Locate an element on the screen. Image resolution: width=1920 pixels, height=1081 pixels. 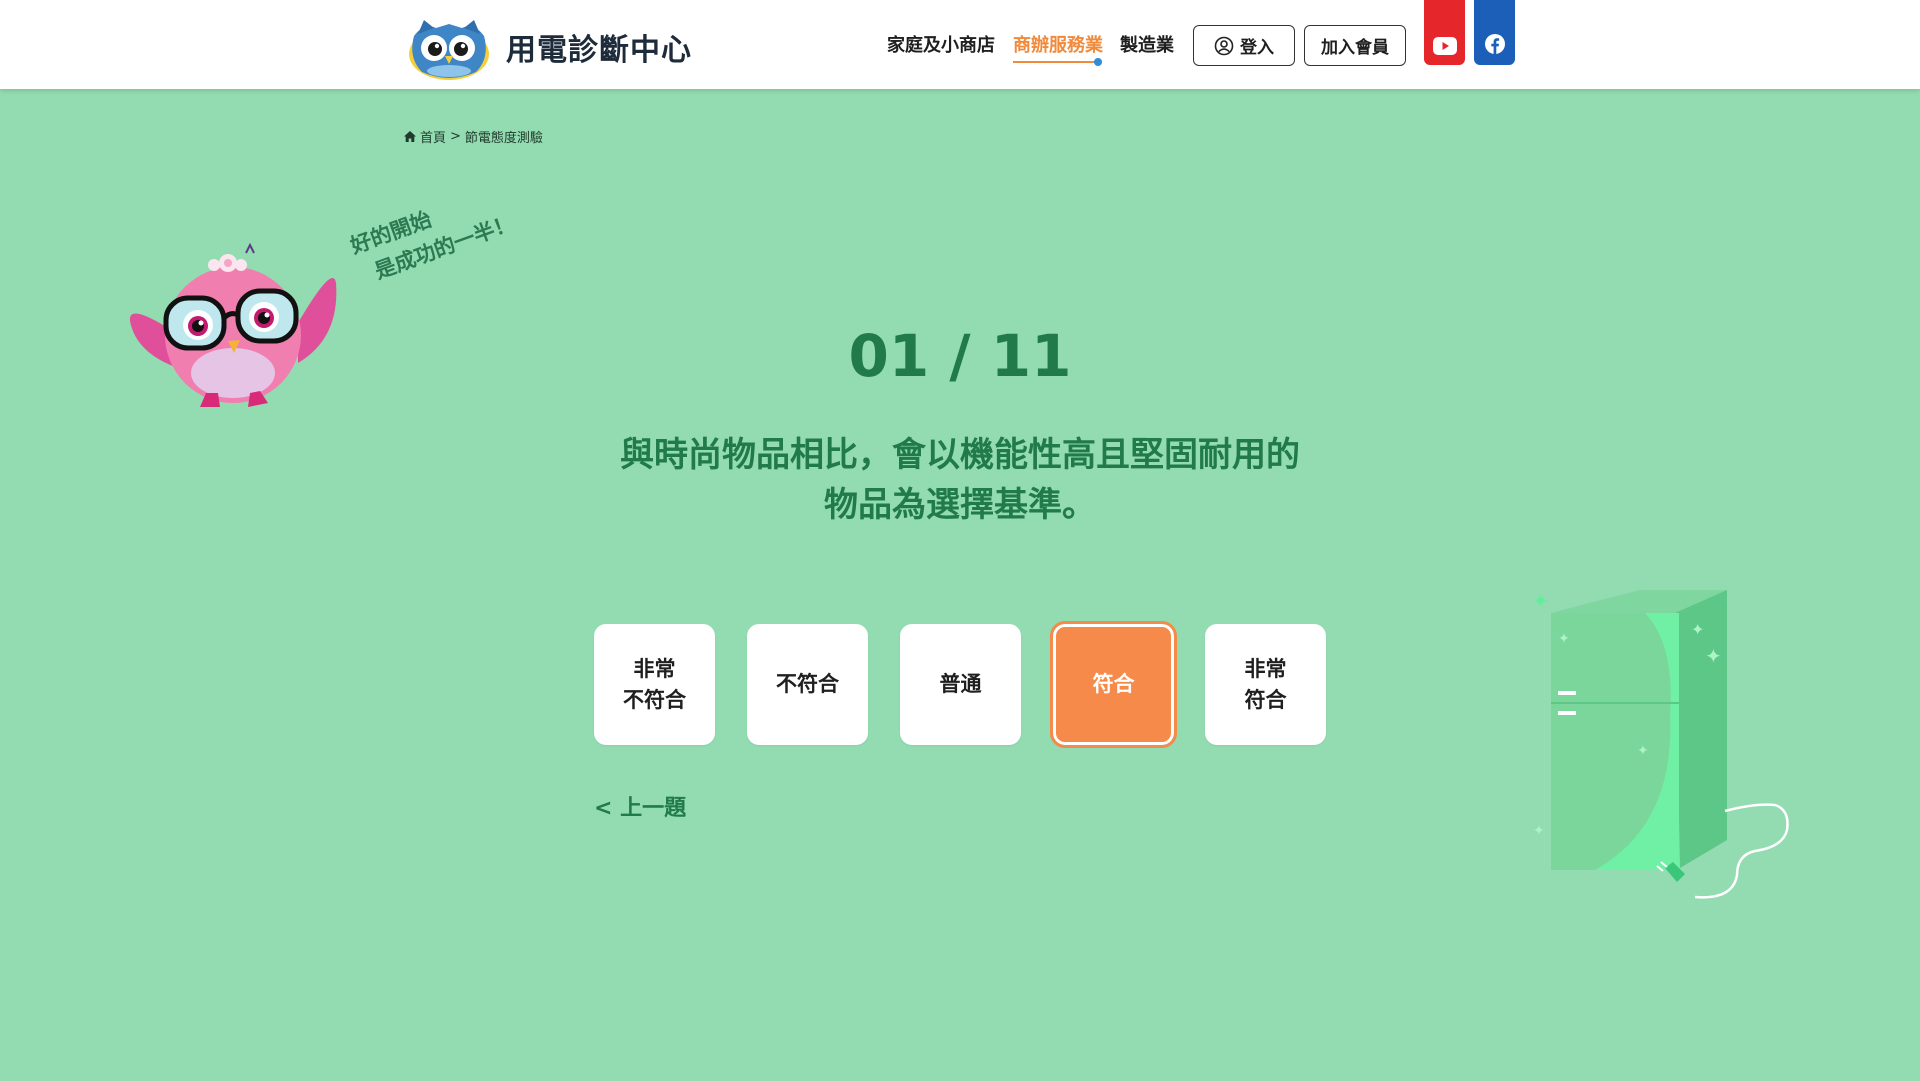
breadcrumb: 首頁 > 節電態度測驗 is located at coordinates (473, 136).